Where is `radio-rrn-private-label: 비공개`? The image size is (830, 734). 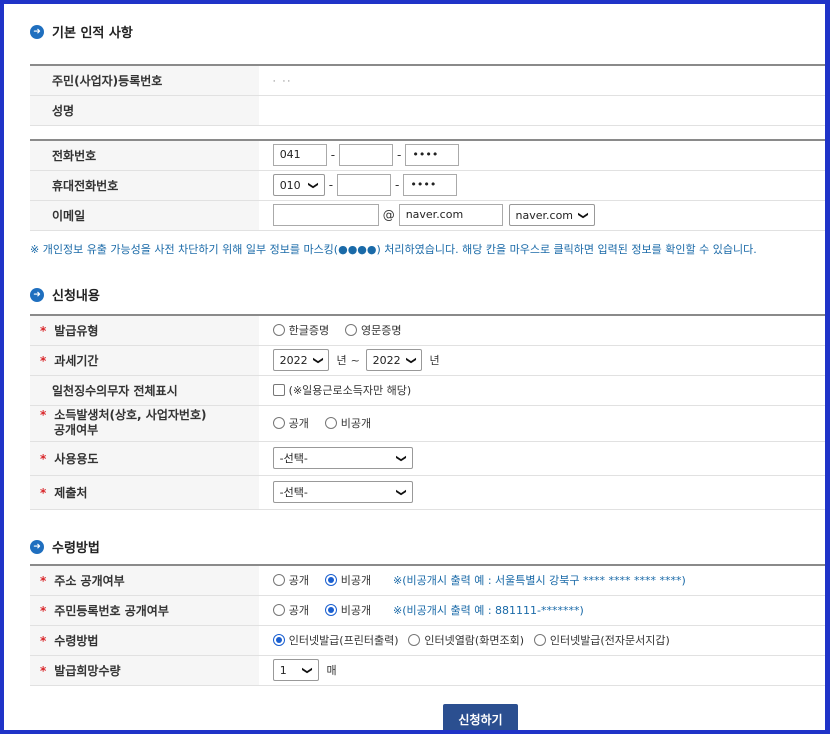 radio-rrn-private-label: 비공개 is located at coordinates (356, 610).